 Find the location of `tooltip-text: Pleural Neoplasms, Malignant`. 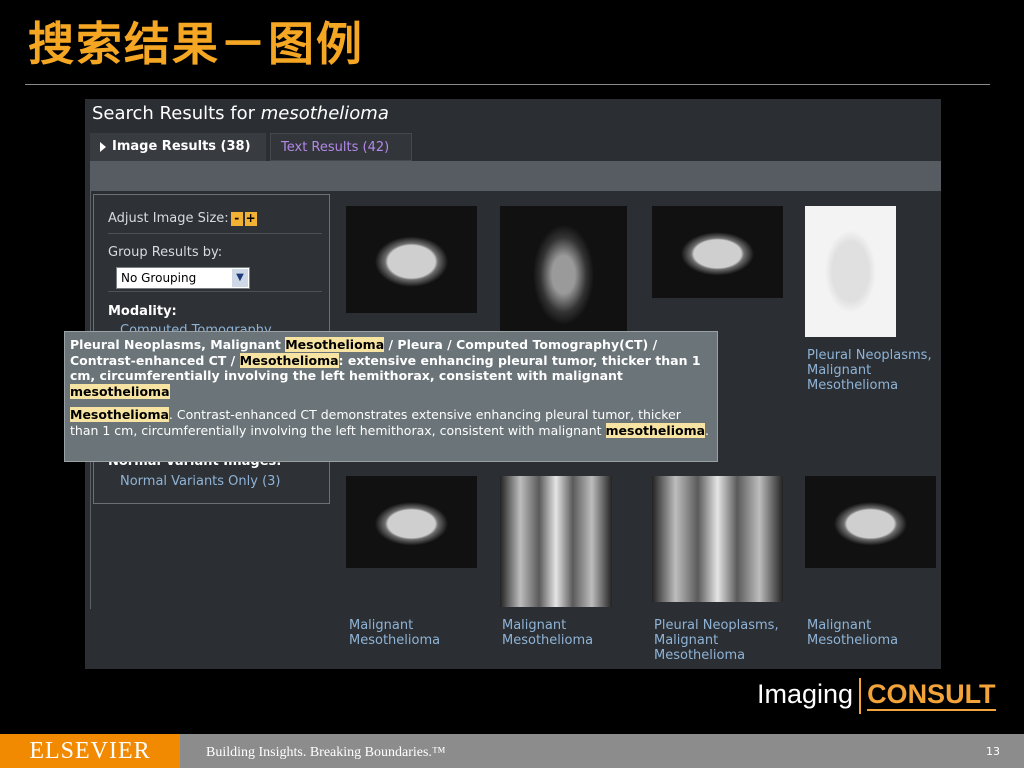

tooltip-text: Pleural Neoplasms, Malignant is located at coordinates (178, 344).